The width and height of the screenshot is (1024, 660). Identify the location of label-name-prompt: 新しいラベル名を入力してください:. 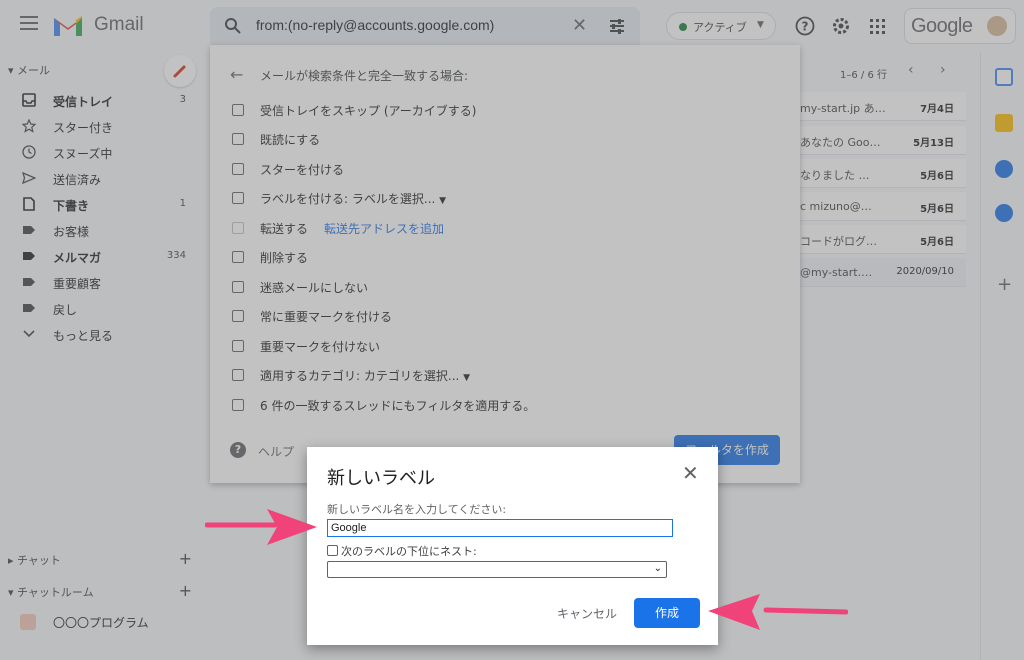
(417, 509).